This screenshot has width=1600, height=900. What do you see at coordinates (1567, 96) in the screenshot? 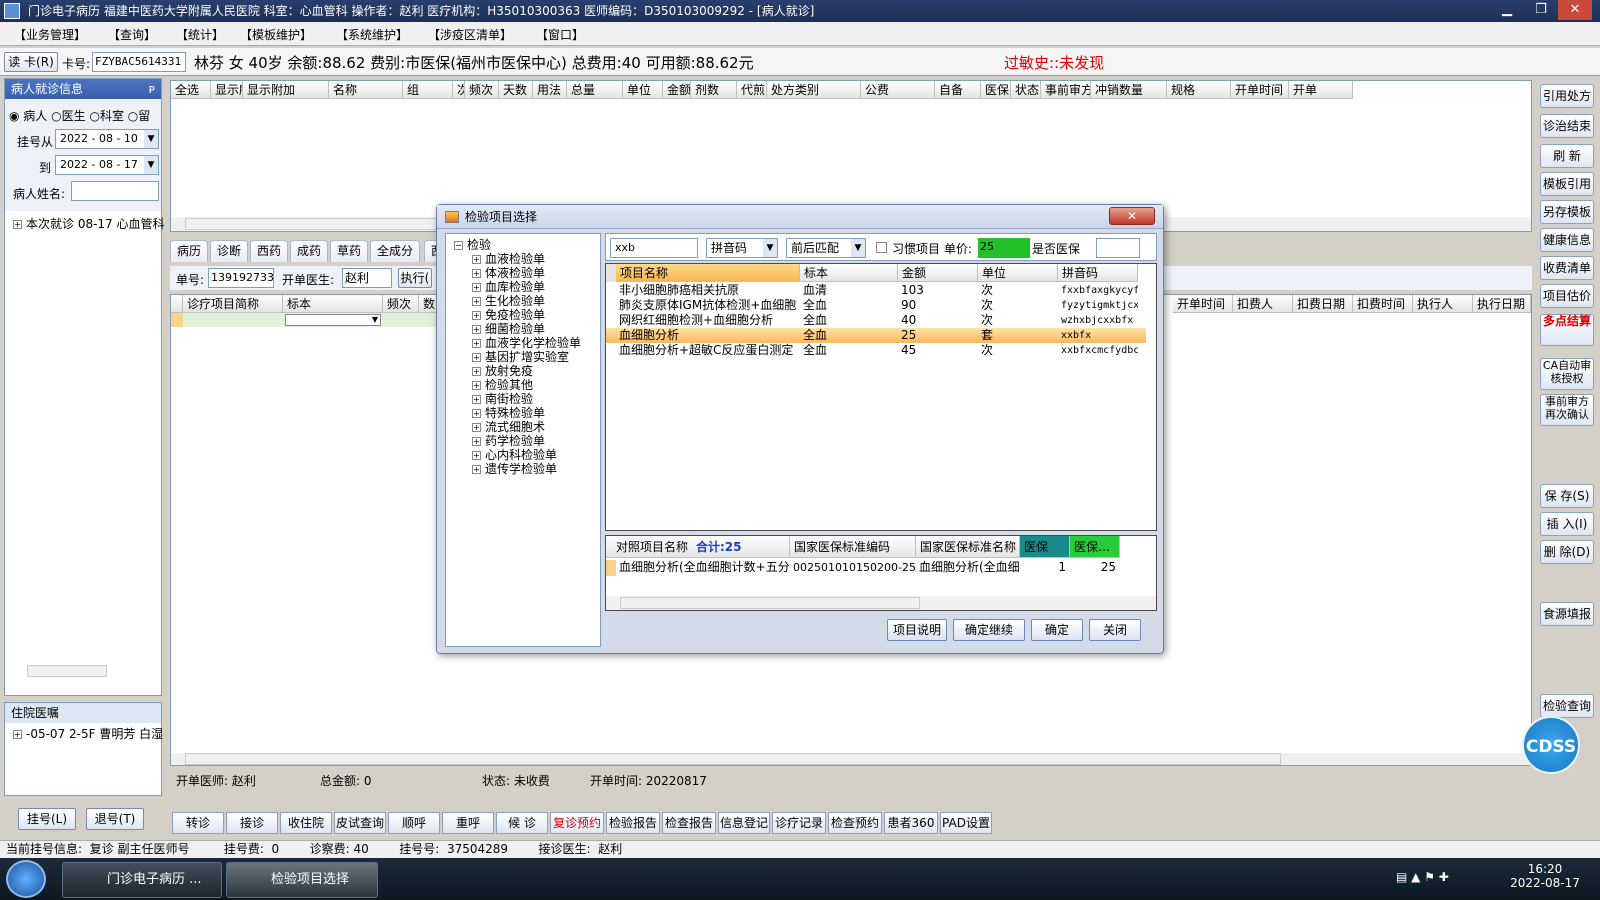
I see `right-btn-0: 引用处方` at bounding box center [1567, 96].